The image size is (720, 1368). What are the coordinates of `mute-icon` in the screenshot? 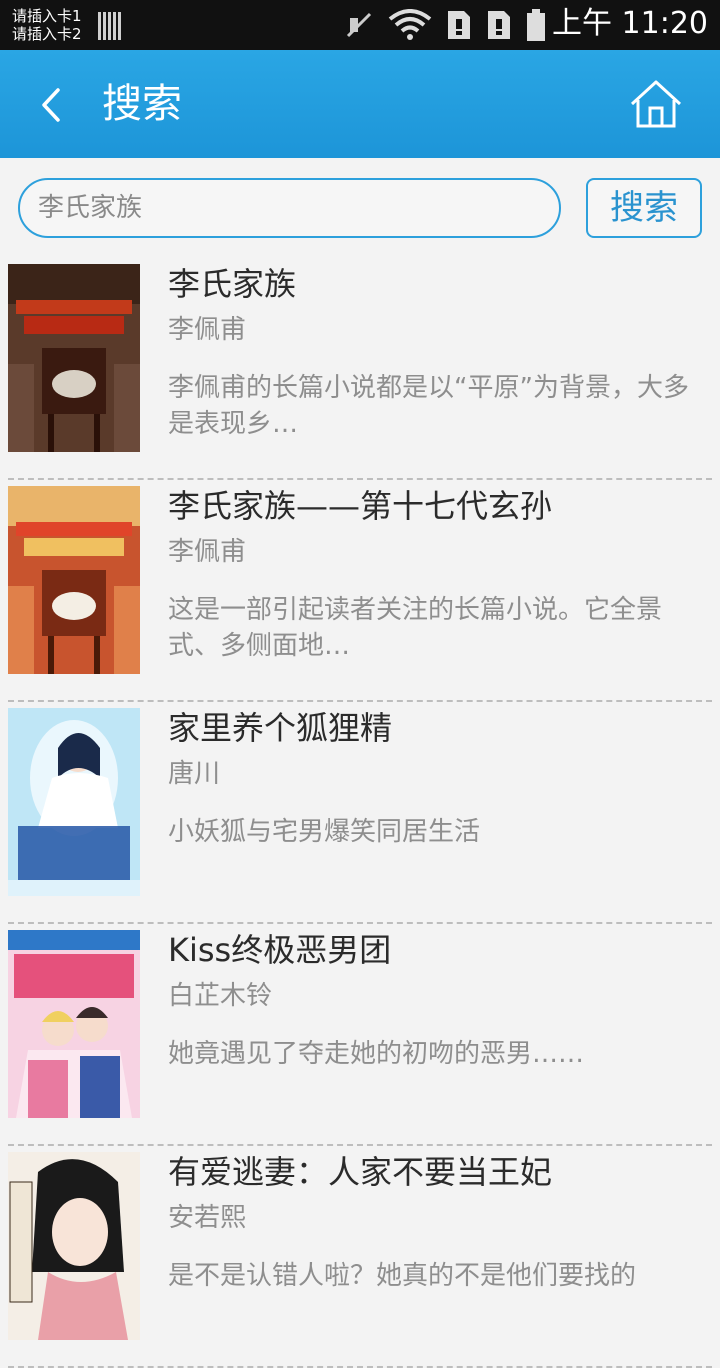 It's located at (359, 25).